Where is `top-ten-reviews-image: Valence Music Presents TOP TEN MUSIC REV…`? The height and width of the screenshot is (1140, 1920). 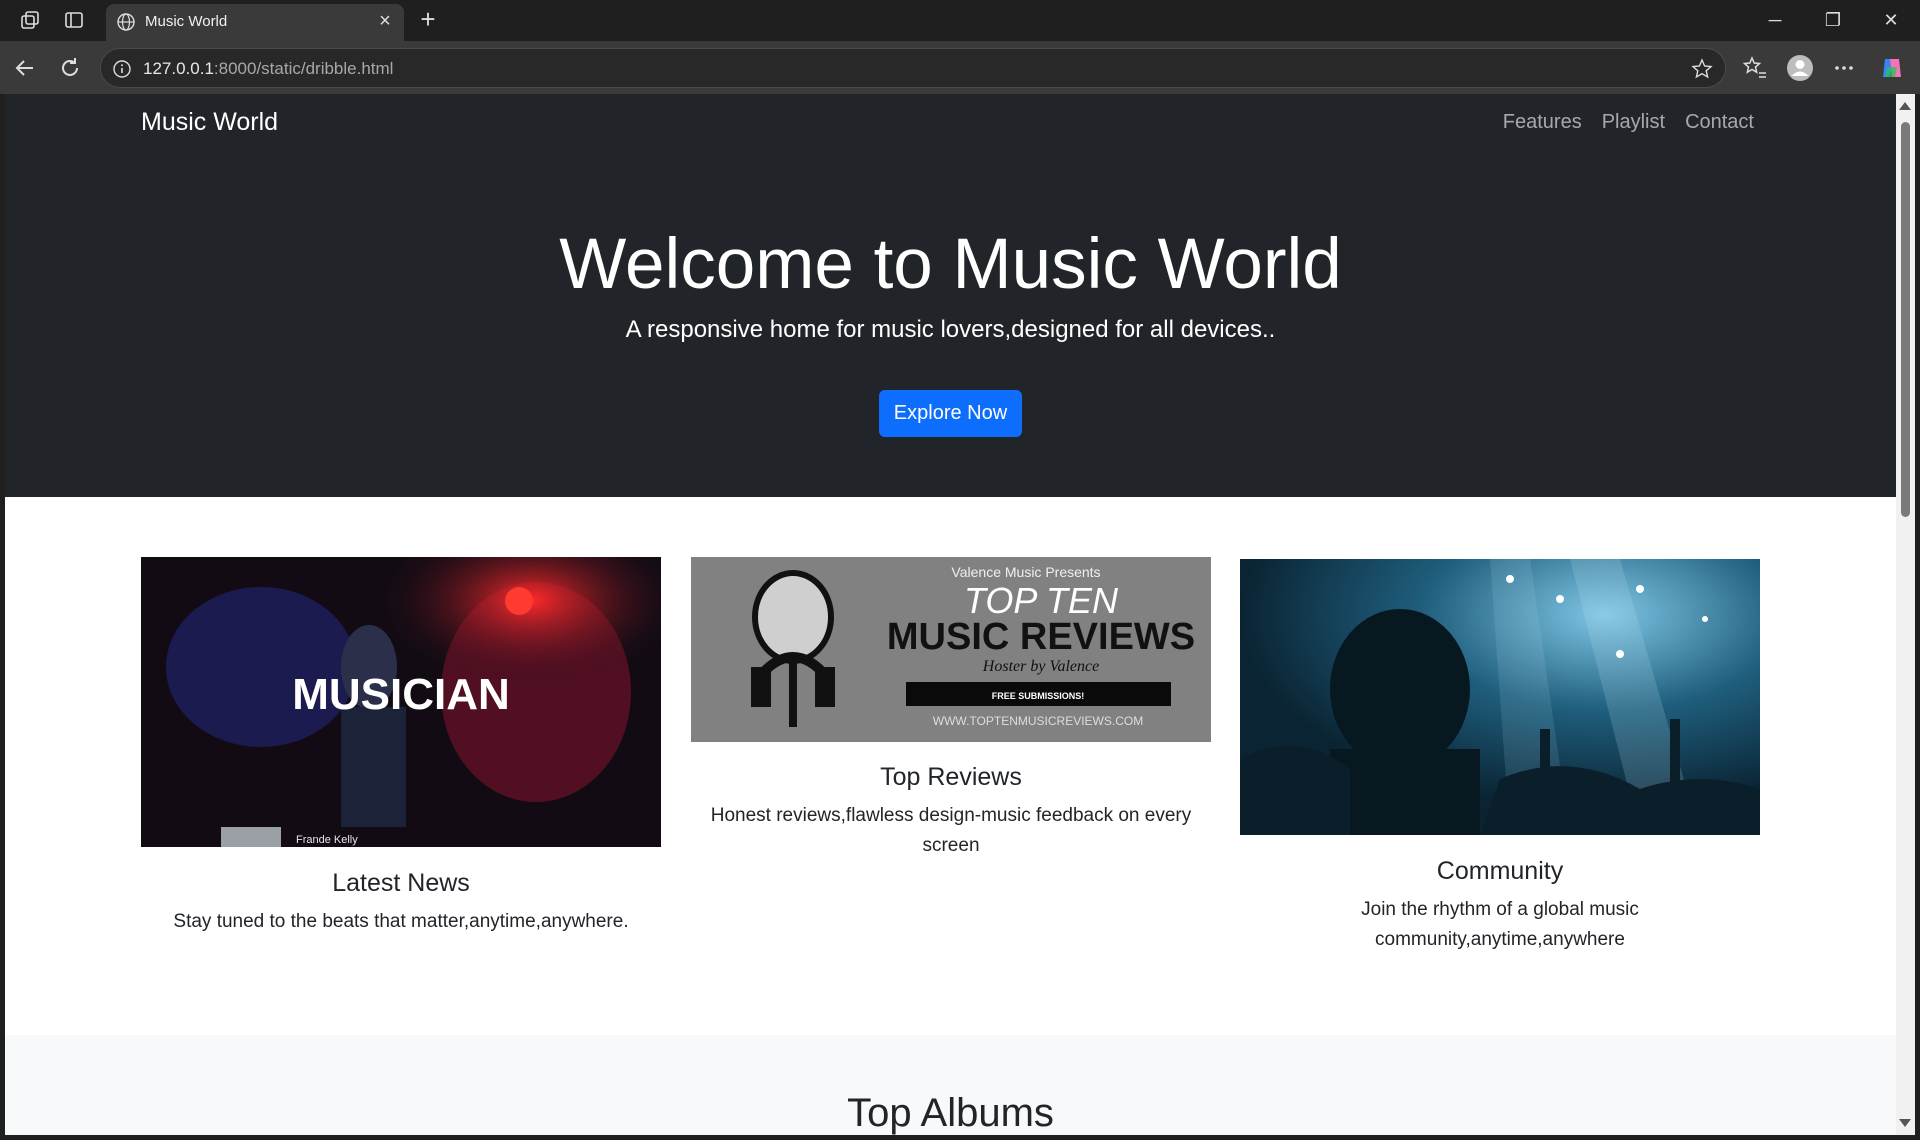 top-ten-reviews-image: Valence Music Presents TOP TEN MUSIC REV… is located at coordinates (951, 649).